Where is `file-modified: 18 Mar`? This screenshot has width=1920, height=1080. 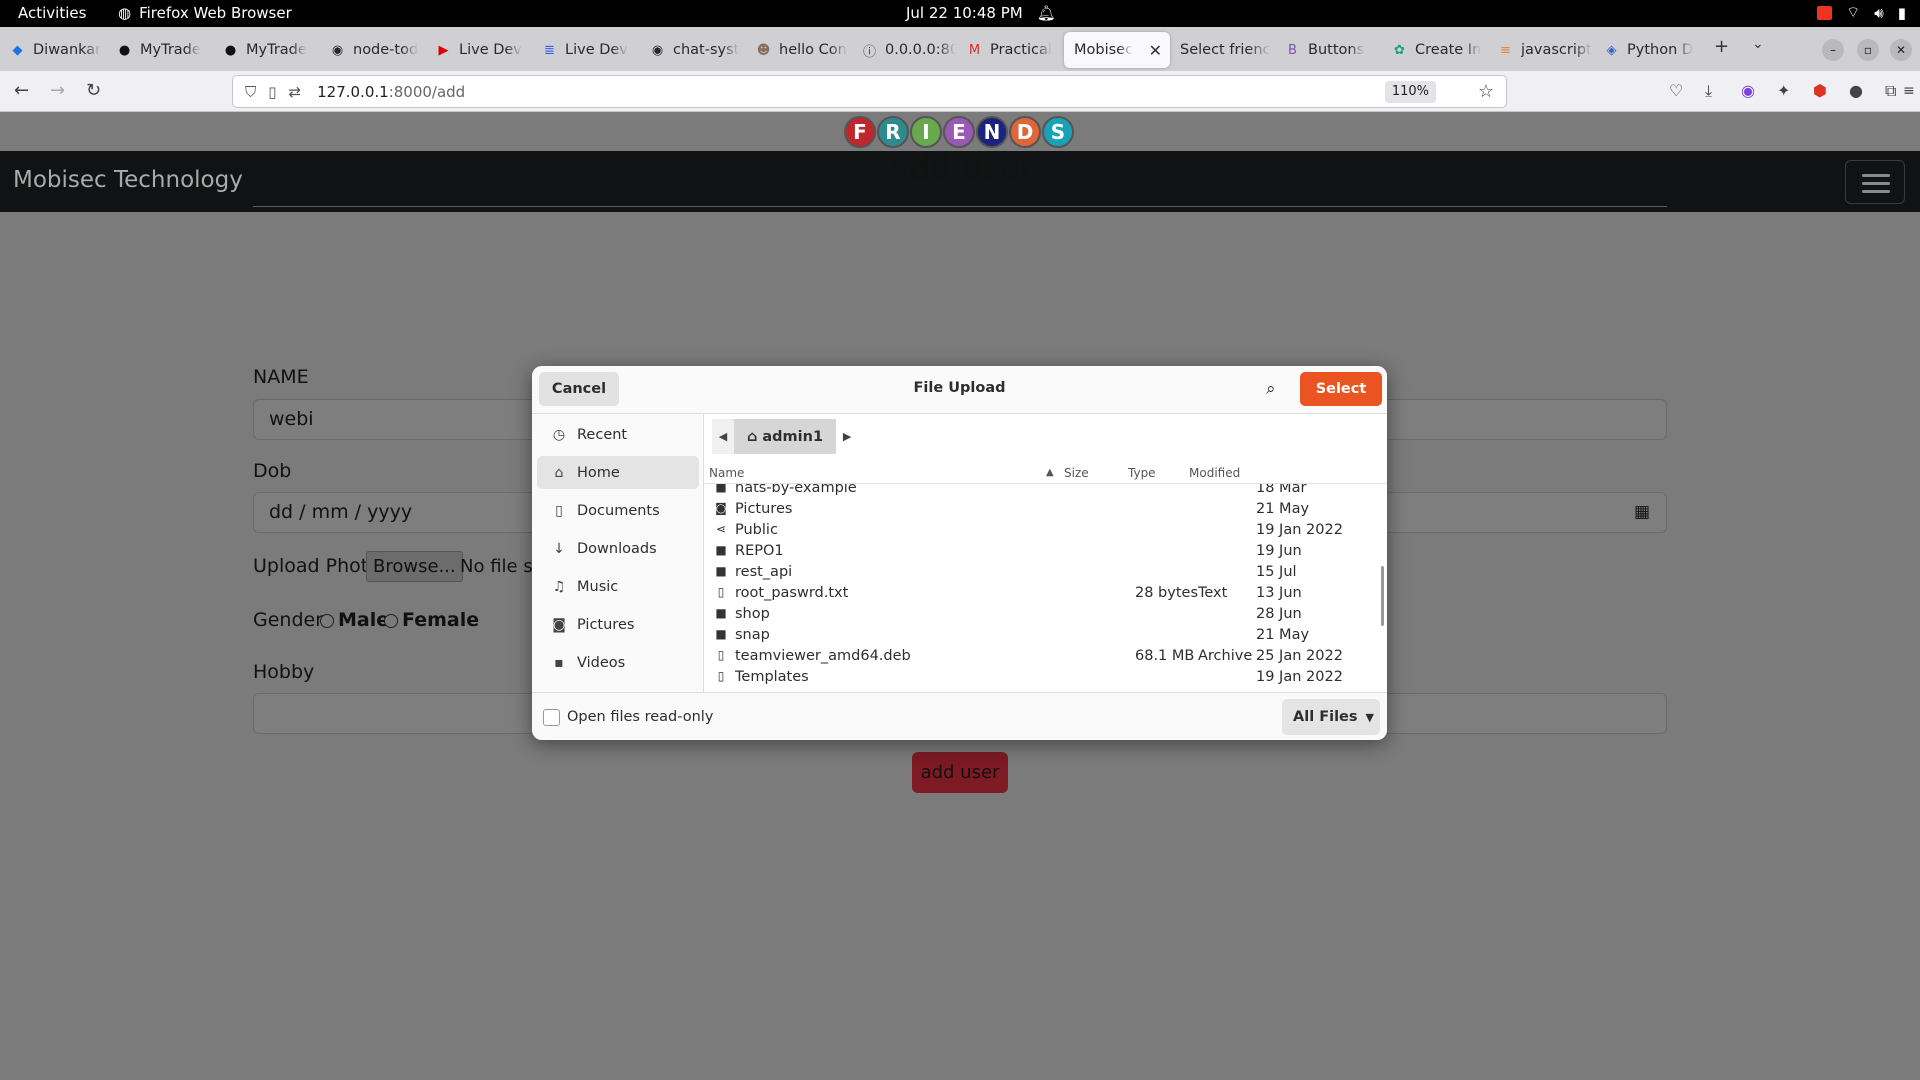 file-modified: 18 Mar is located at coordinates (1281, 490).